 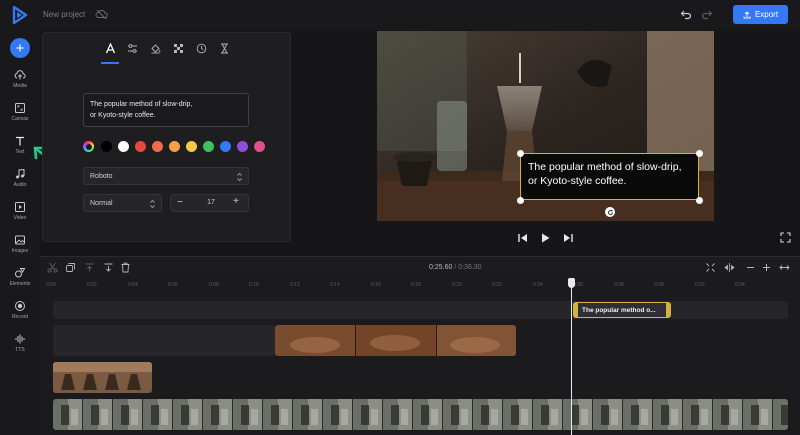 I want to click on export-button: Export, so click(x=760, y=14).